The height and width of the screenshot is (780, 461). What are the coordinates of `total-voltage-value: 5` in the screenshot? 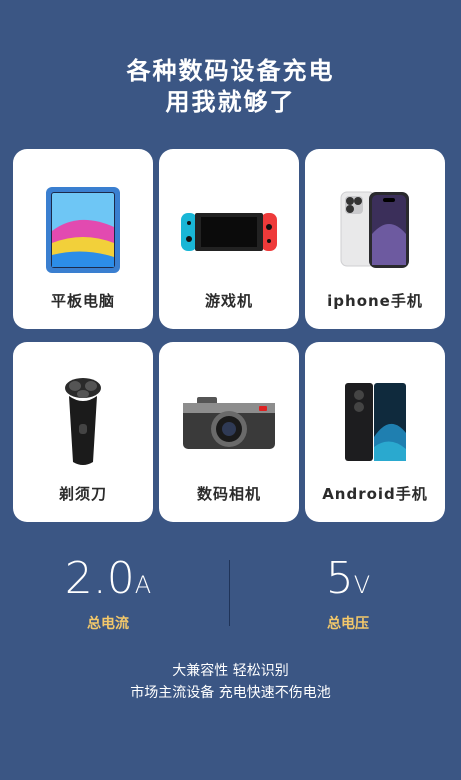 It's located at (339, 578).